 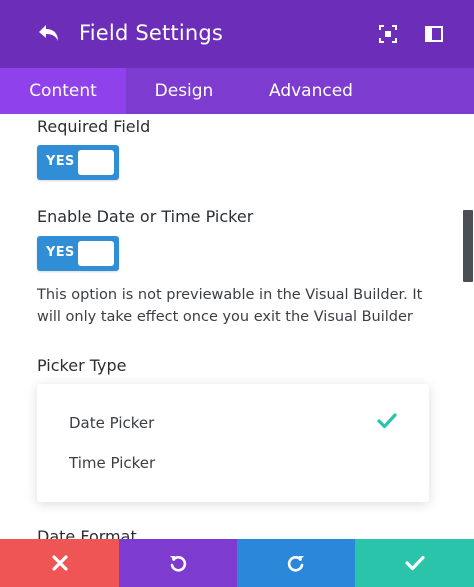 I want to click on undo-icon, so click(x=178, y=564).